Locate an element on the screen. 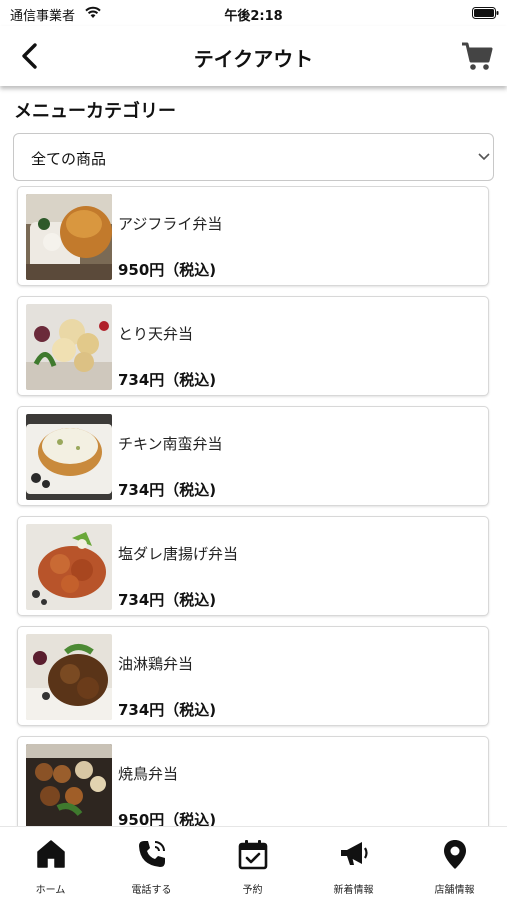 This screenshot has width=507, height=900. cart-button is located at coordinates (477, 56).